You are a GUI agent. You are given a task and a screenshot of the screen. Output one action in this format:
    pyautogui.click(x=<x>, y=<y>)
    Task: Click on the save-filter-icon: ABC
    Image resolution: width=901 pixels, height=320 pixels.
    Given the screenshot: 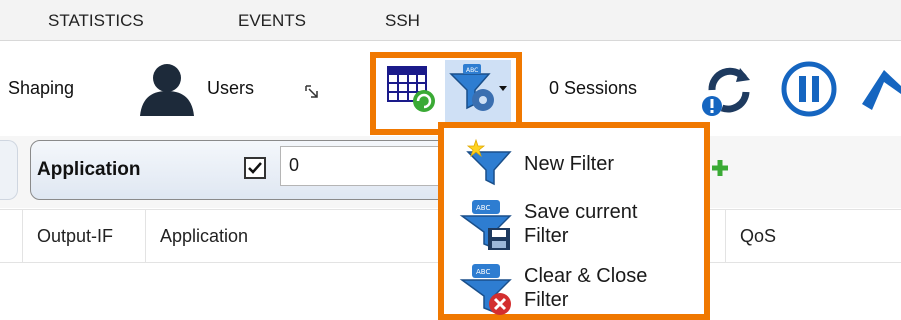 What is the action you would take?
    pyautogui.click(x=485, y=225)
    